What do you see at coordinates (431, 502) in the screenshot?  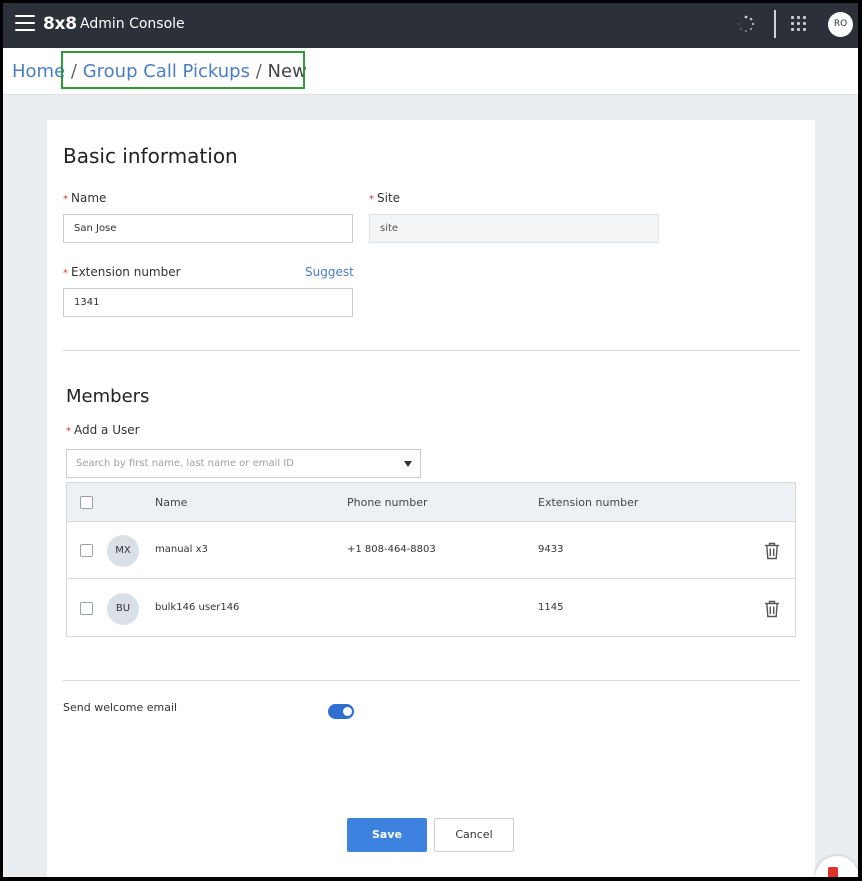 I see `table-header: Name Phone number Extension number` at bounding box center [431, 502].